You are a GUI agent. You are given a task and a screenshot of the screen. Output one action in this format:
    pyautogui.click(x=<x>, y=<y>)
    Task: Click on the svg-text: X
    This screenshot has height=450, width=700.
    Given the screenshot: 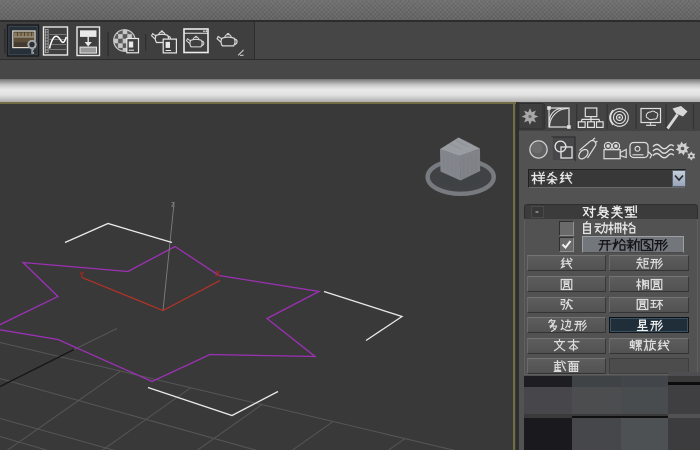 What is the action you would take?
    pyautogui.click(x=218, y=273)
    